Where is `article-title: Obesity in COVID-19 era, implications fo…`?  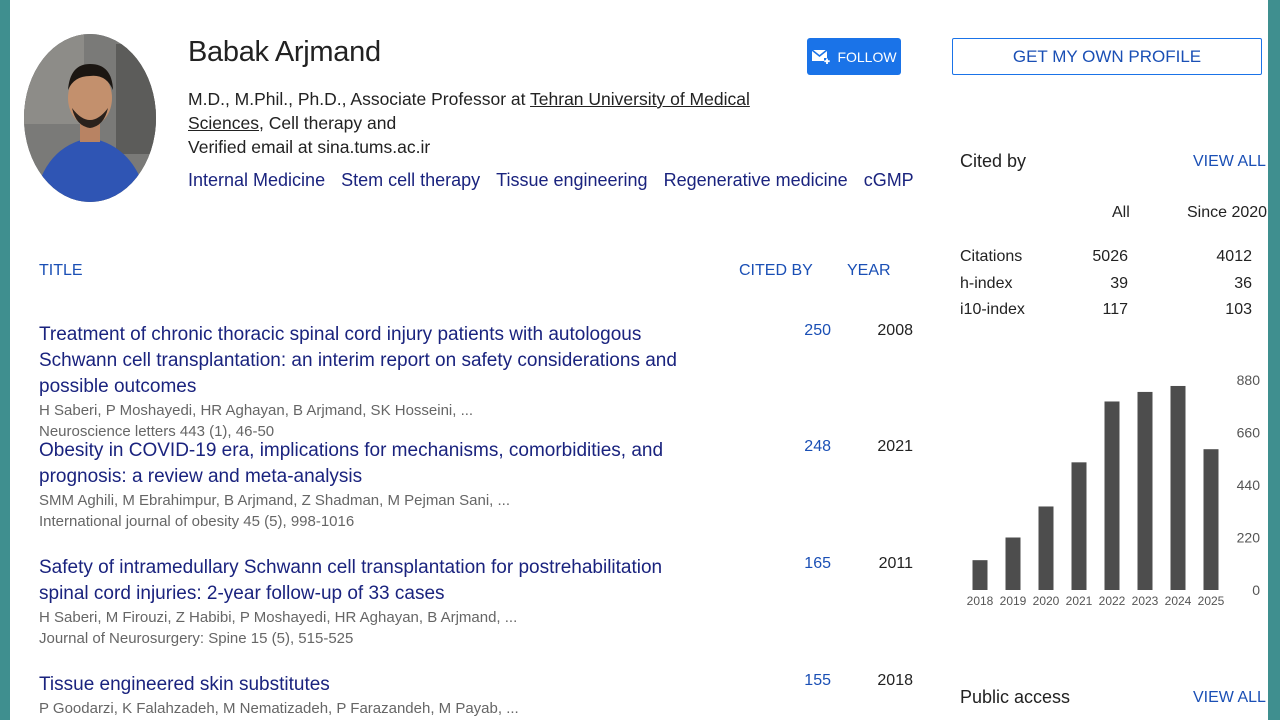
article-title: Obesity in COVID-19 era, implications fo… is located at coordinates (369, 464).